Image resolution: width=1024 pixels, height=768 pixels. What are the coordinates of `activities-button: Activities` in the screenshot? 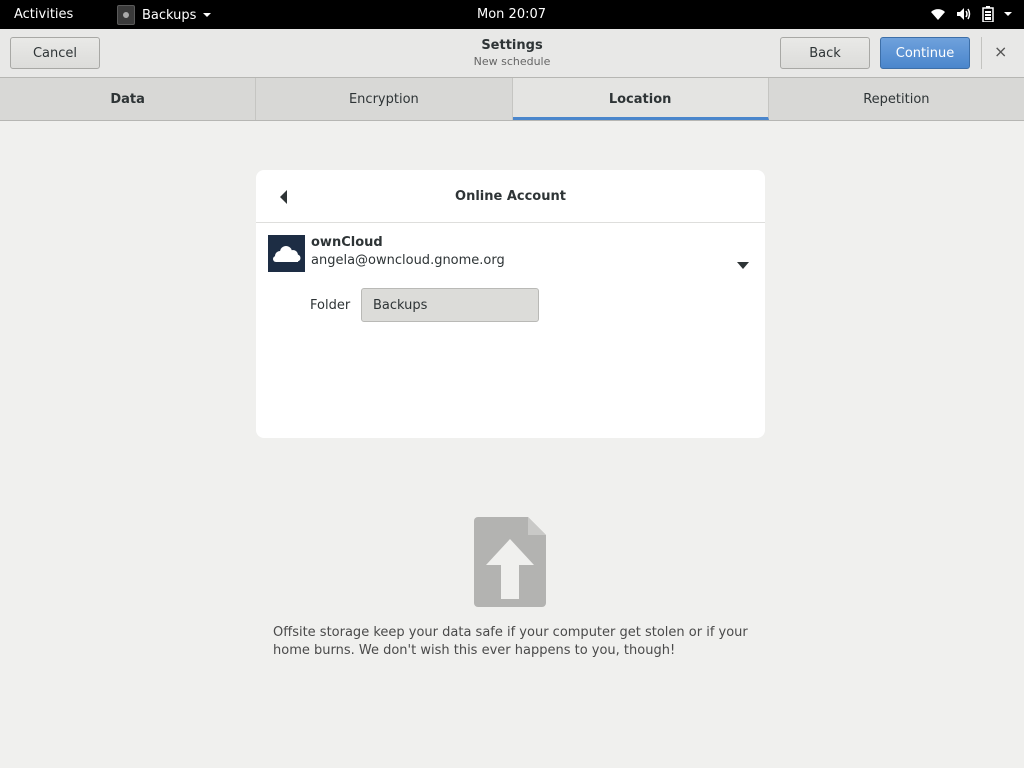 It's located at (43, 14).